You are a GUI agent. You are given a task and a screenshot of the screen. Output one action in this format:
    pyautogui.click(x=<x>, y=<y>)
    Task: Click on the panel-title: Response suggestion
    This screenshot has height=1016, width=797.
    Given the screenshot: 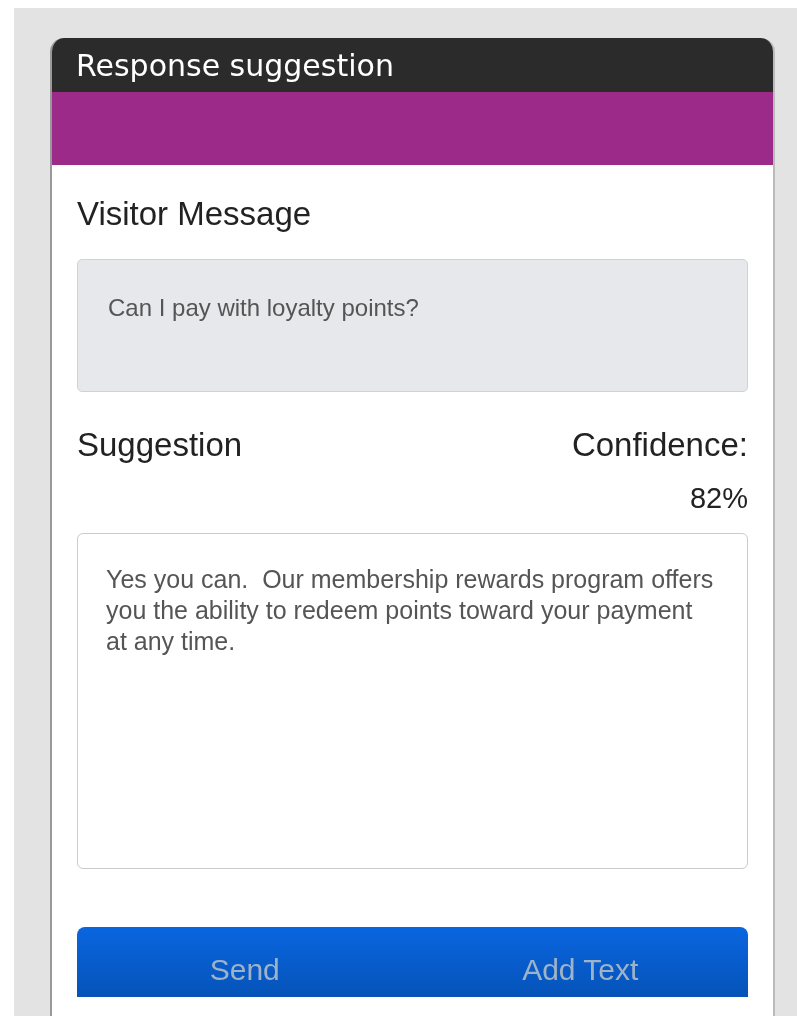 What is the action you would take?
    pyautogui.click(x=235, y=65)
    